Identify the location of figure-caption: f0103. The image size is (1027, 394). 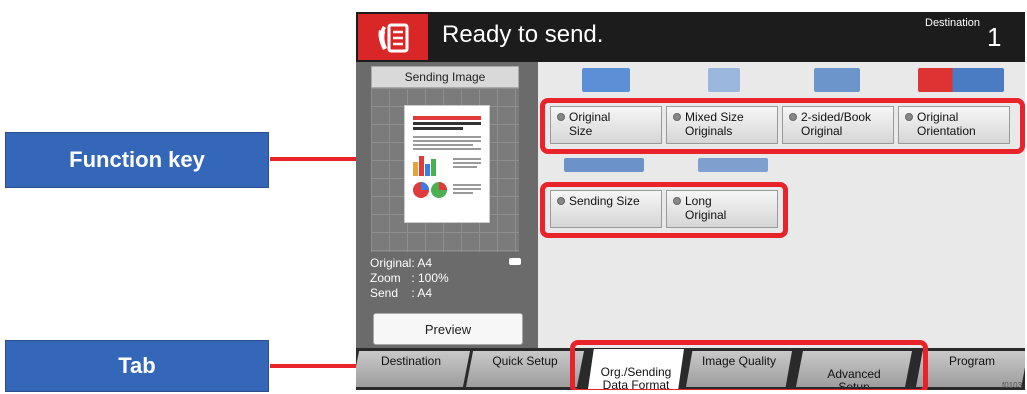
(1012, 385).